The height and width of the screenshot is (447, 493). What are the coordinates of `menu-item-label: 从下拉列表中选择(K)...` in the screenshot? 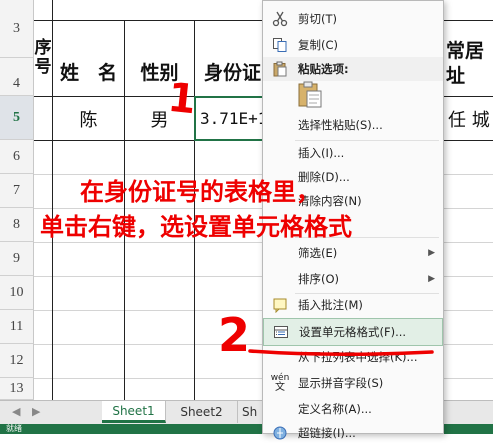 It's located at (358, 357).